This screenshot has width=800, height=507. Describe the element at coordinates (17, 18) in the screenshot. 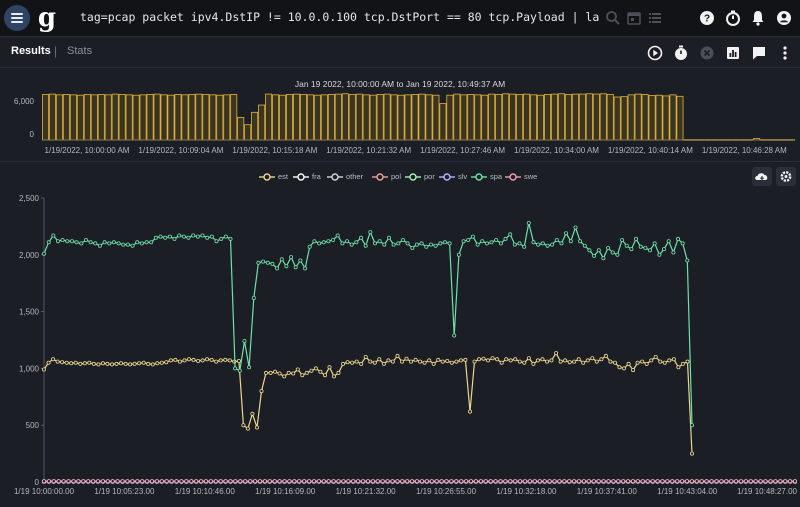

I see `menu-icon` at that location.